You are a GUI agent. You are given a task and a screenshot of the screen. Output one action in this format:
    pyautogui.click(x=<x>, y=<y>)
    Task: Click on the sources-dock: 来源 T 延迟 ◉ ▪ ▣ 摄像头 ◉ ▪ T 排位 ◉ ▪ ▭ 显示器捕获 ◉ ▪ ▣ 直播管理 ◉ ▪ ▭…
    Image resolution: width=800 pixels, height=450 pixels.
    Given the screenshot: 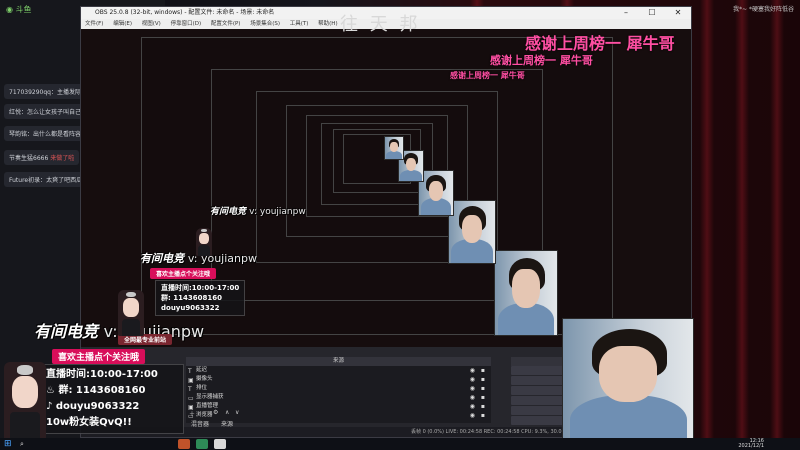 What is the action you would take?
    pyautogui.click(x=338, y=390)
    